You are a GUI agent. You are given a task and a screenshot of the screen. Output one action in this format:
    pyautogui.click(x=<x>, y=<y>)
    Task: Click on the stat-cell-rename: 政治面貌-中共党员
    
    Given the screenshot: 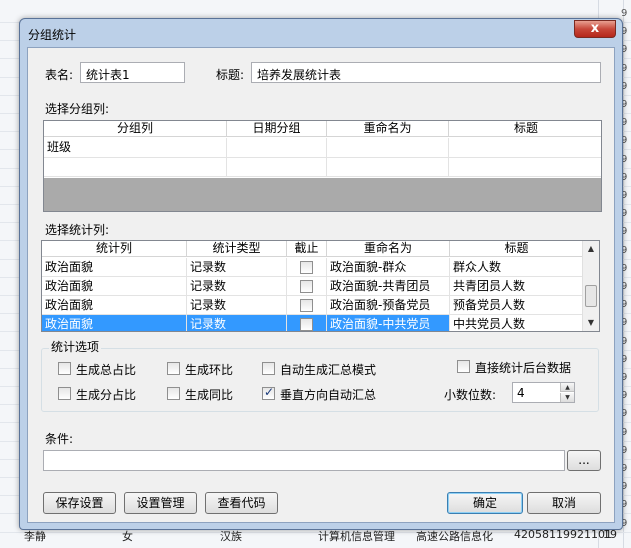 What is the action you would take?
    pyautogui.click(x=388, y=323)
    